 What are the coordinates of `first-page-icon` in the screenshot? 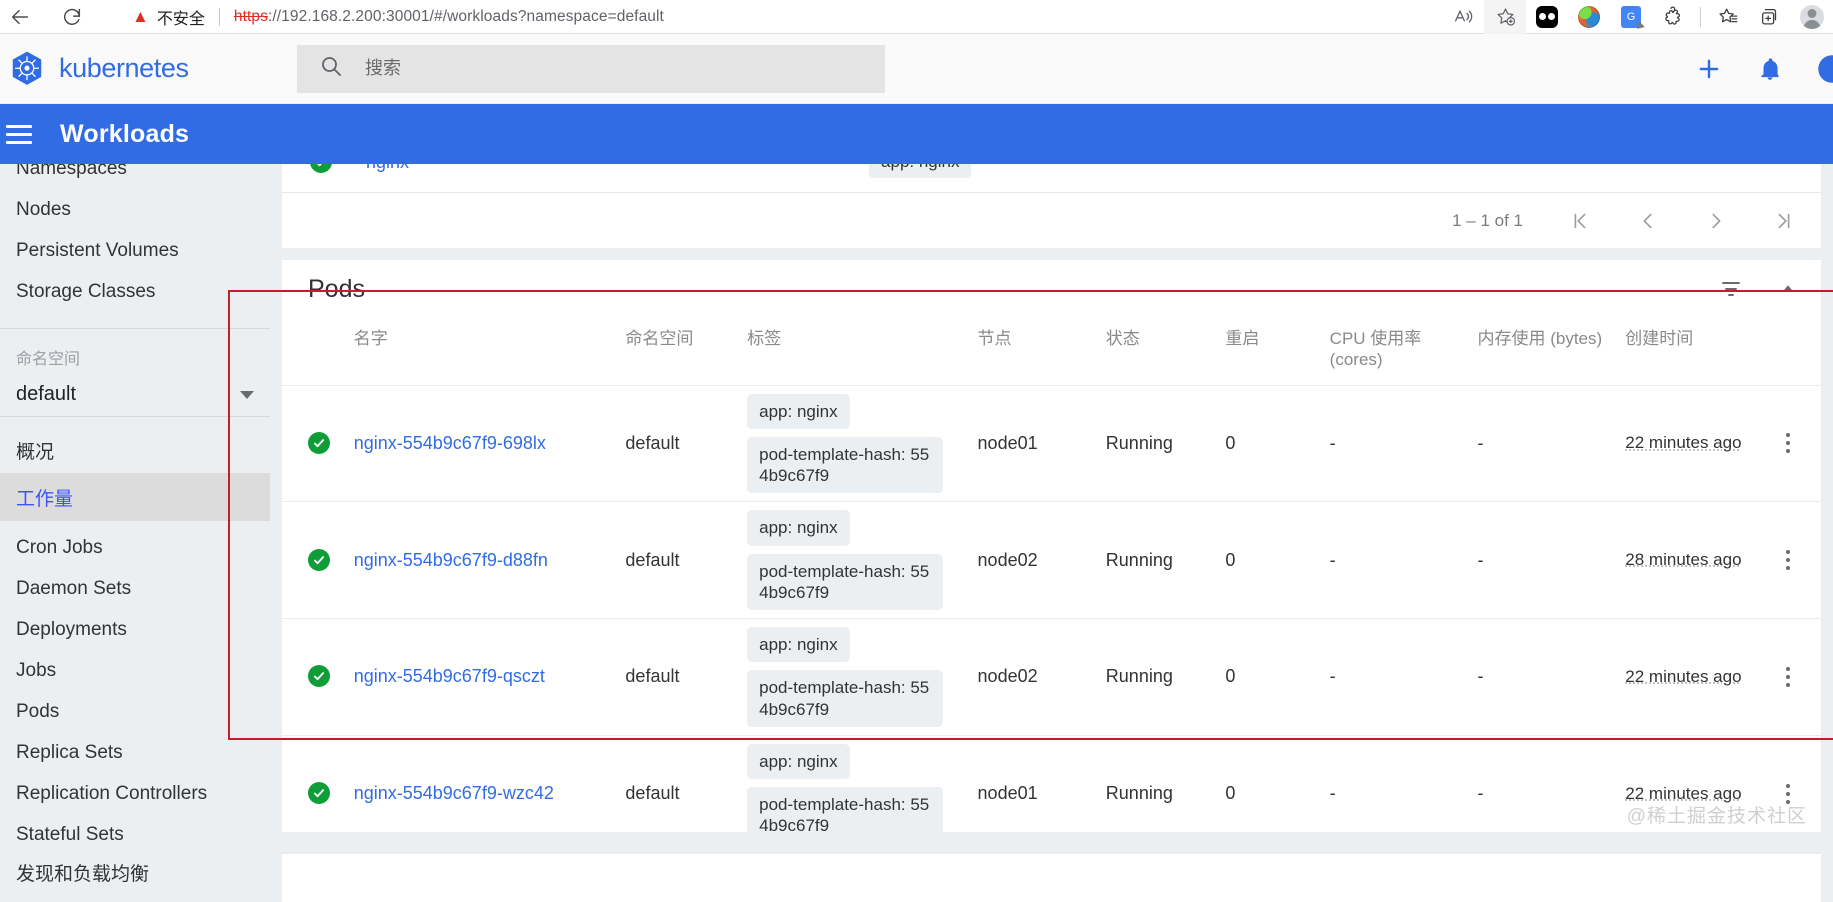 It's located at (1580, 221).